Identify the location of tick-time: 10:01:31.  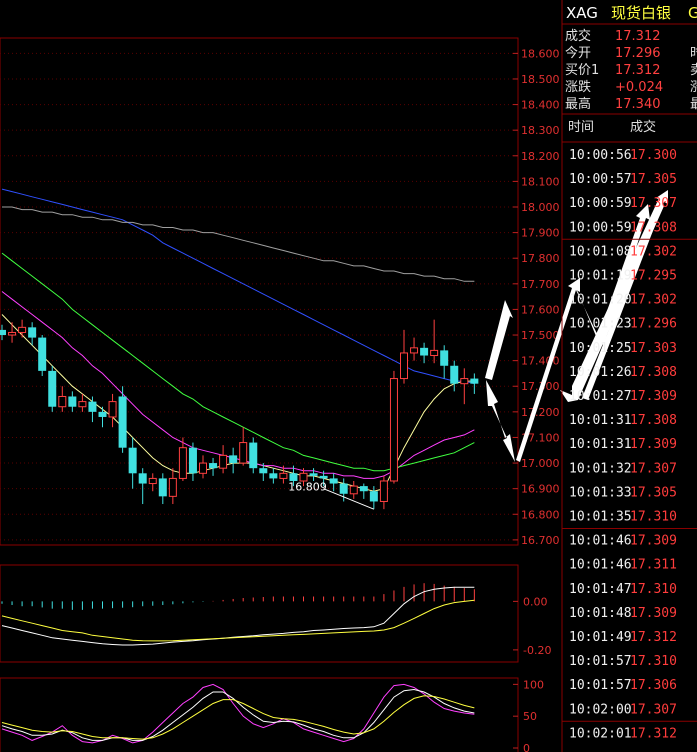
(600, 420).